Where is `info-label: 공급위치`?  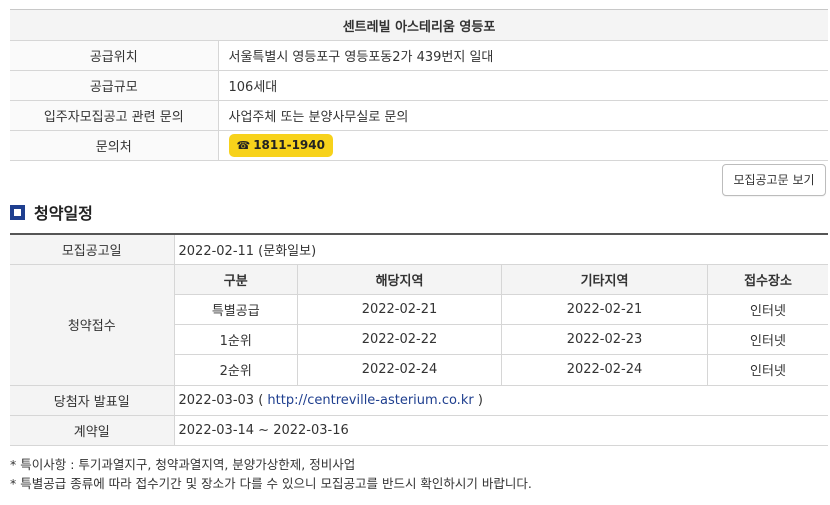
info-label: 공급위치 is located at coordinates (114, 55).